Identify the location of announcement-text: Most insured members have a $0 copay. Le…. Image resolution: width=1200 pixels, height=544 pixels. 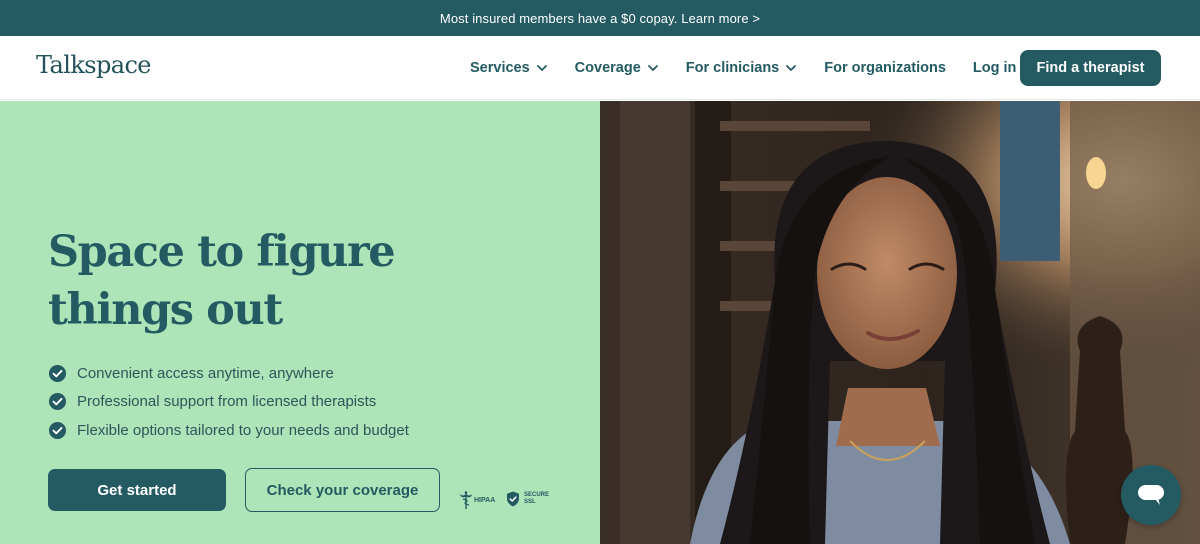
(600, 18).